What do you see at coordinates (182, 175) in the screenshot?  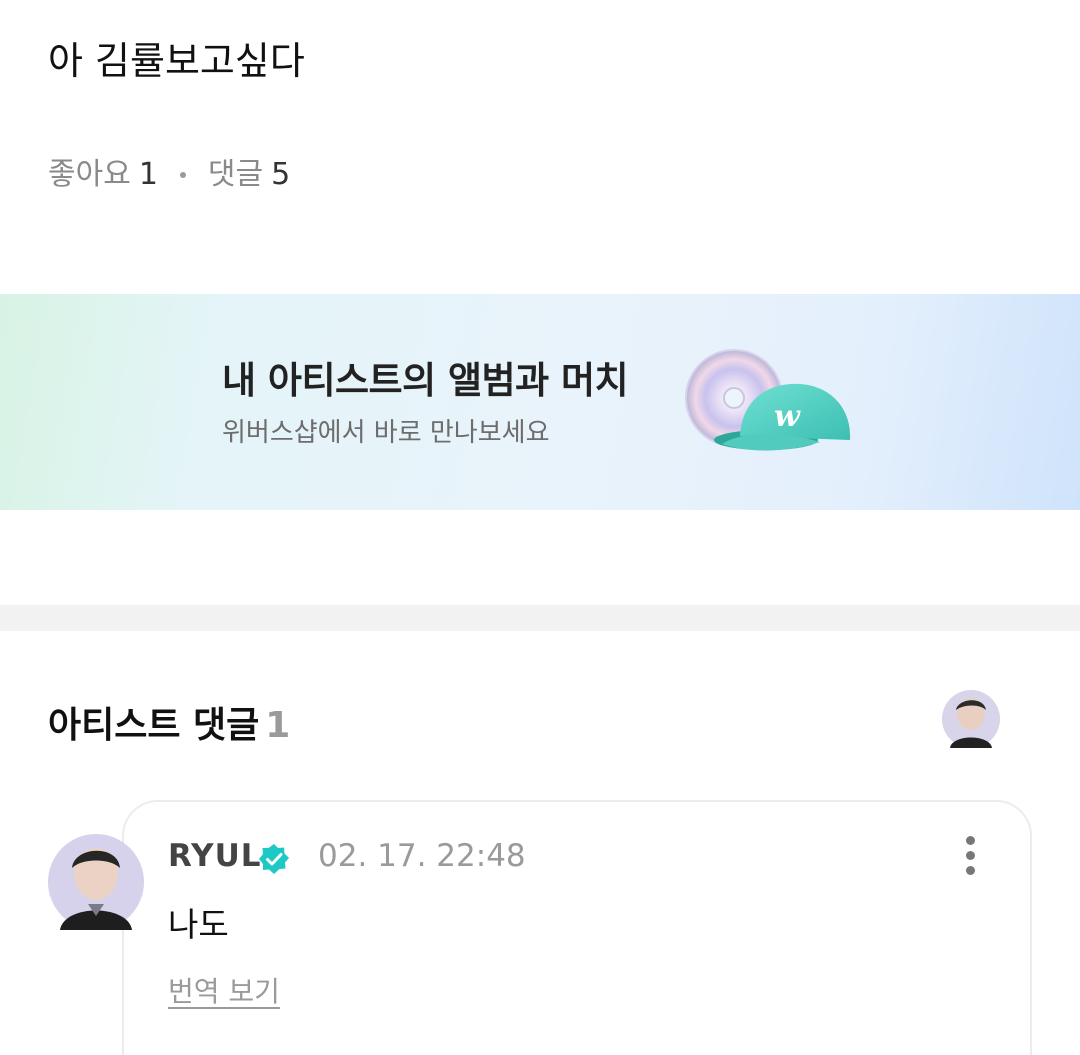 I see `separator-dot` at bounding box center [182, 175].